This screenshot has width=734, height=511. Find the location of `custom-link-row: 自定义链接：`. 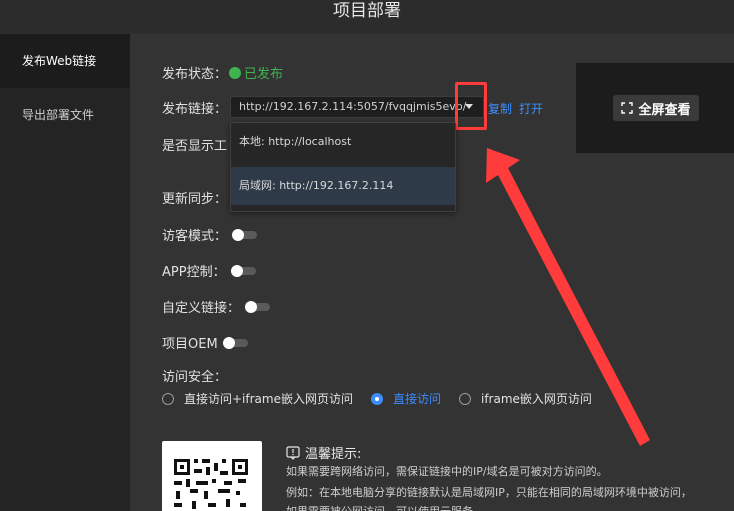

custom-link-row: 自定义链接： is located at coordinates (216, 306).